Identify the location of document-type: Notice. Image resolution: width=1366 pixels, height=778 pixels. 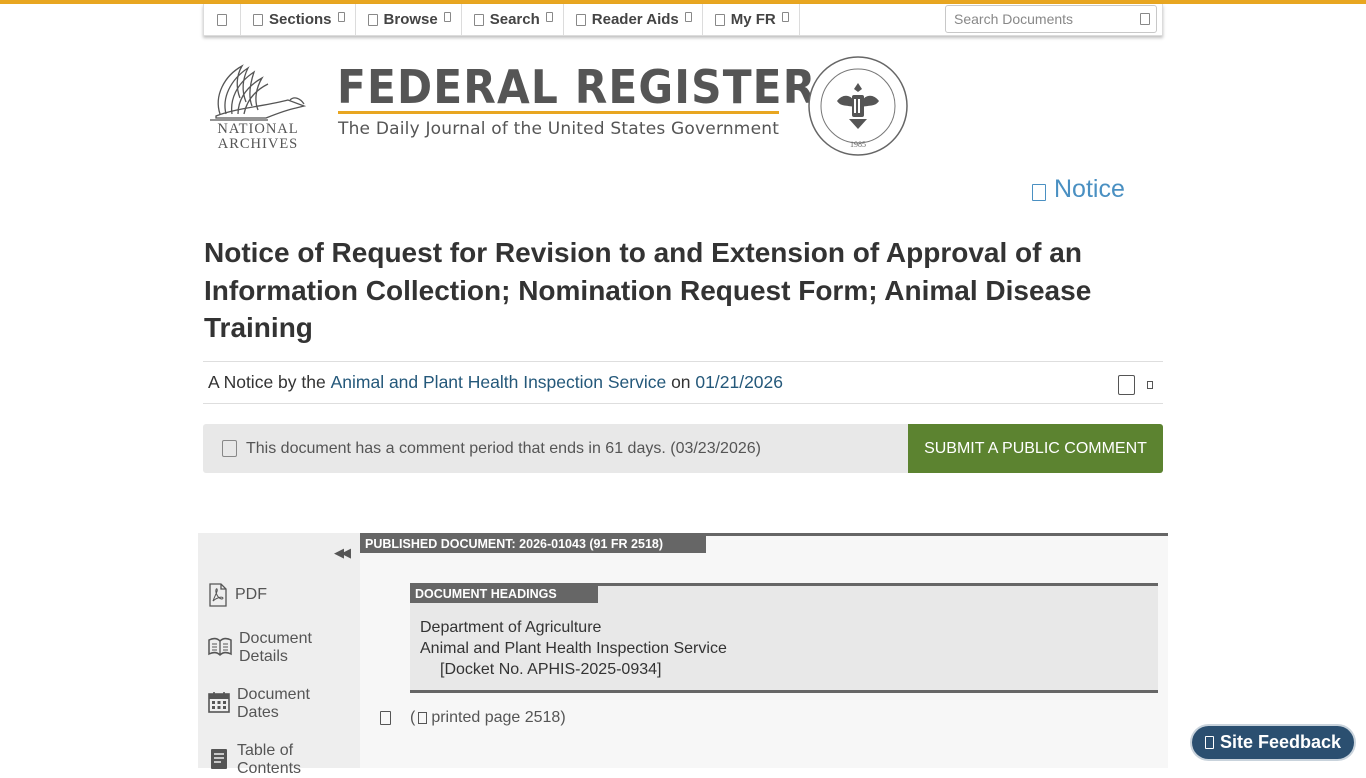
(1078, 189).